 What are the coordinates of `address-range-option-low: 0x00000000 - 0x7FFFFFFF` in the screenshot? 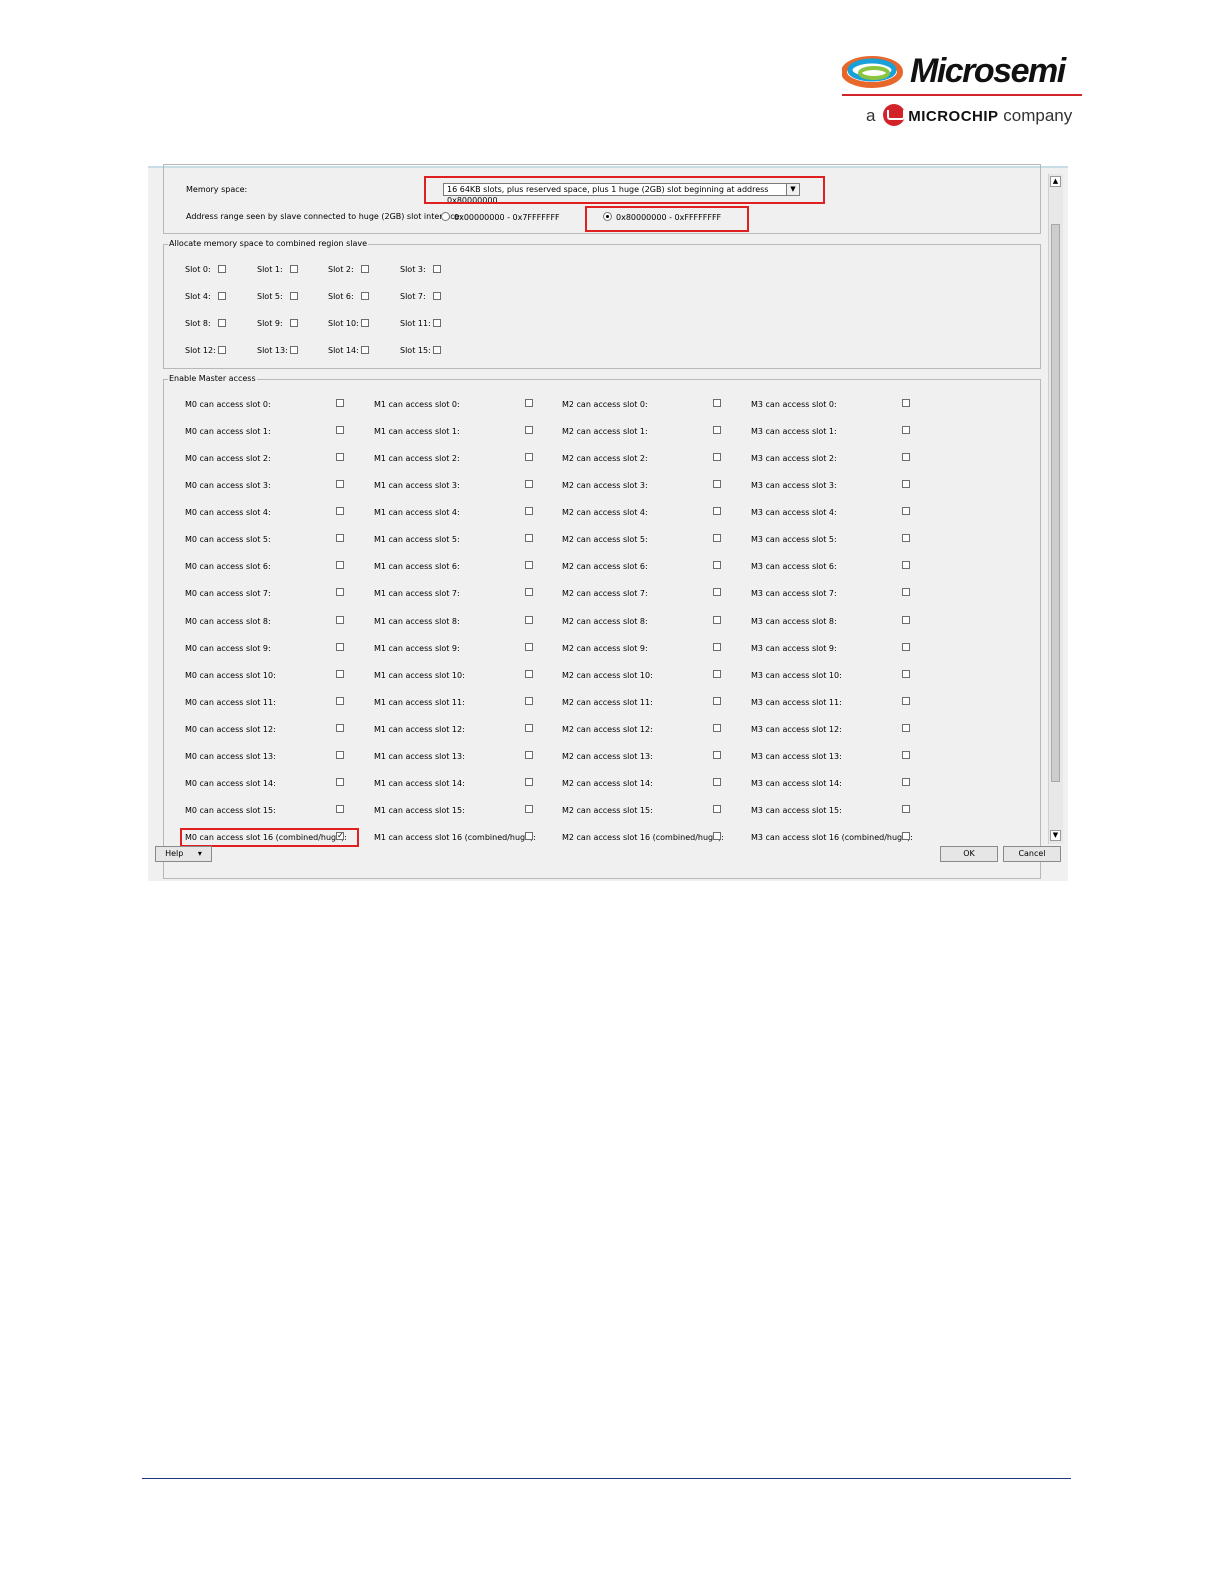 It's located at (500, 217).